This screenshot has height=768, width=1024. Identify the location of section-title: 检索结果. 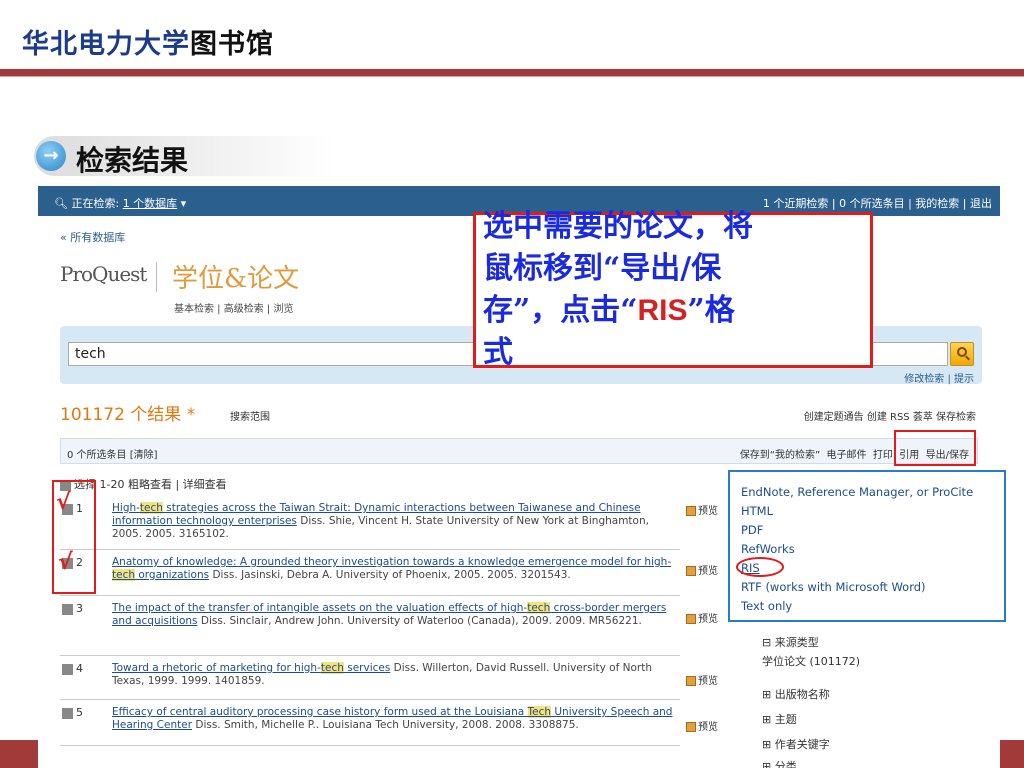
(132, 160).